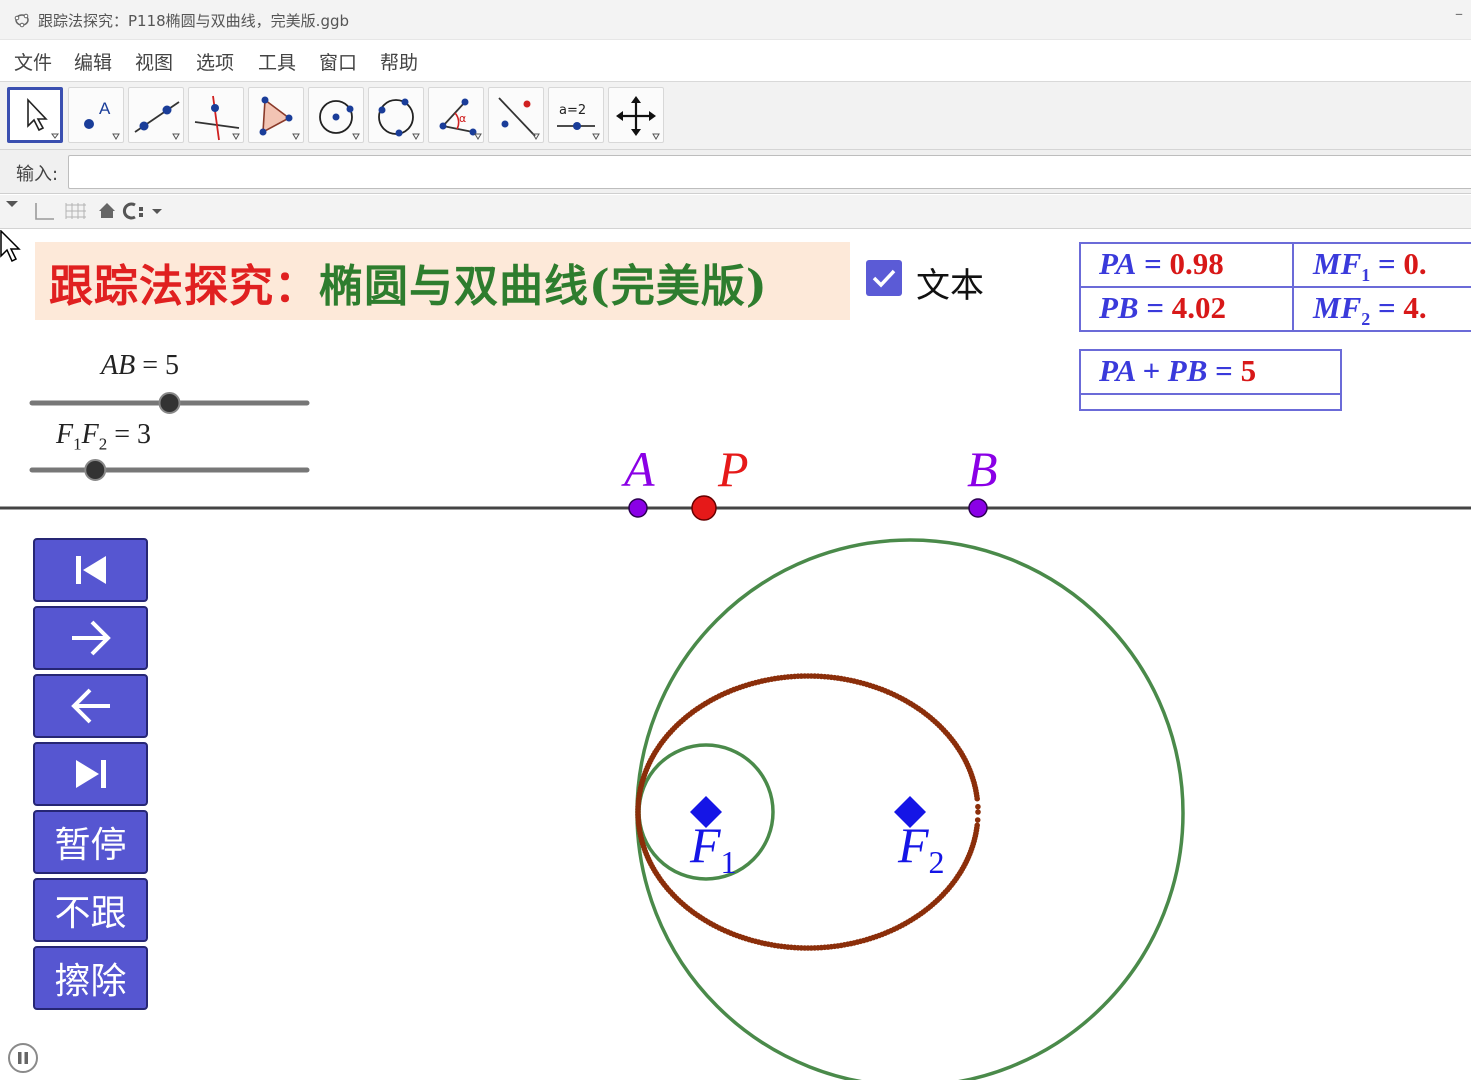 This screenshot has height=1080, width=1471. I want to click on point-b-label: B, so click(982, 469).